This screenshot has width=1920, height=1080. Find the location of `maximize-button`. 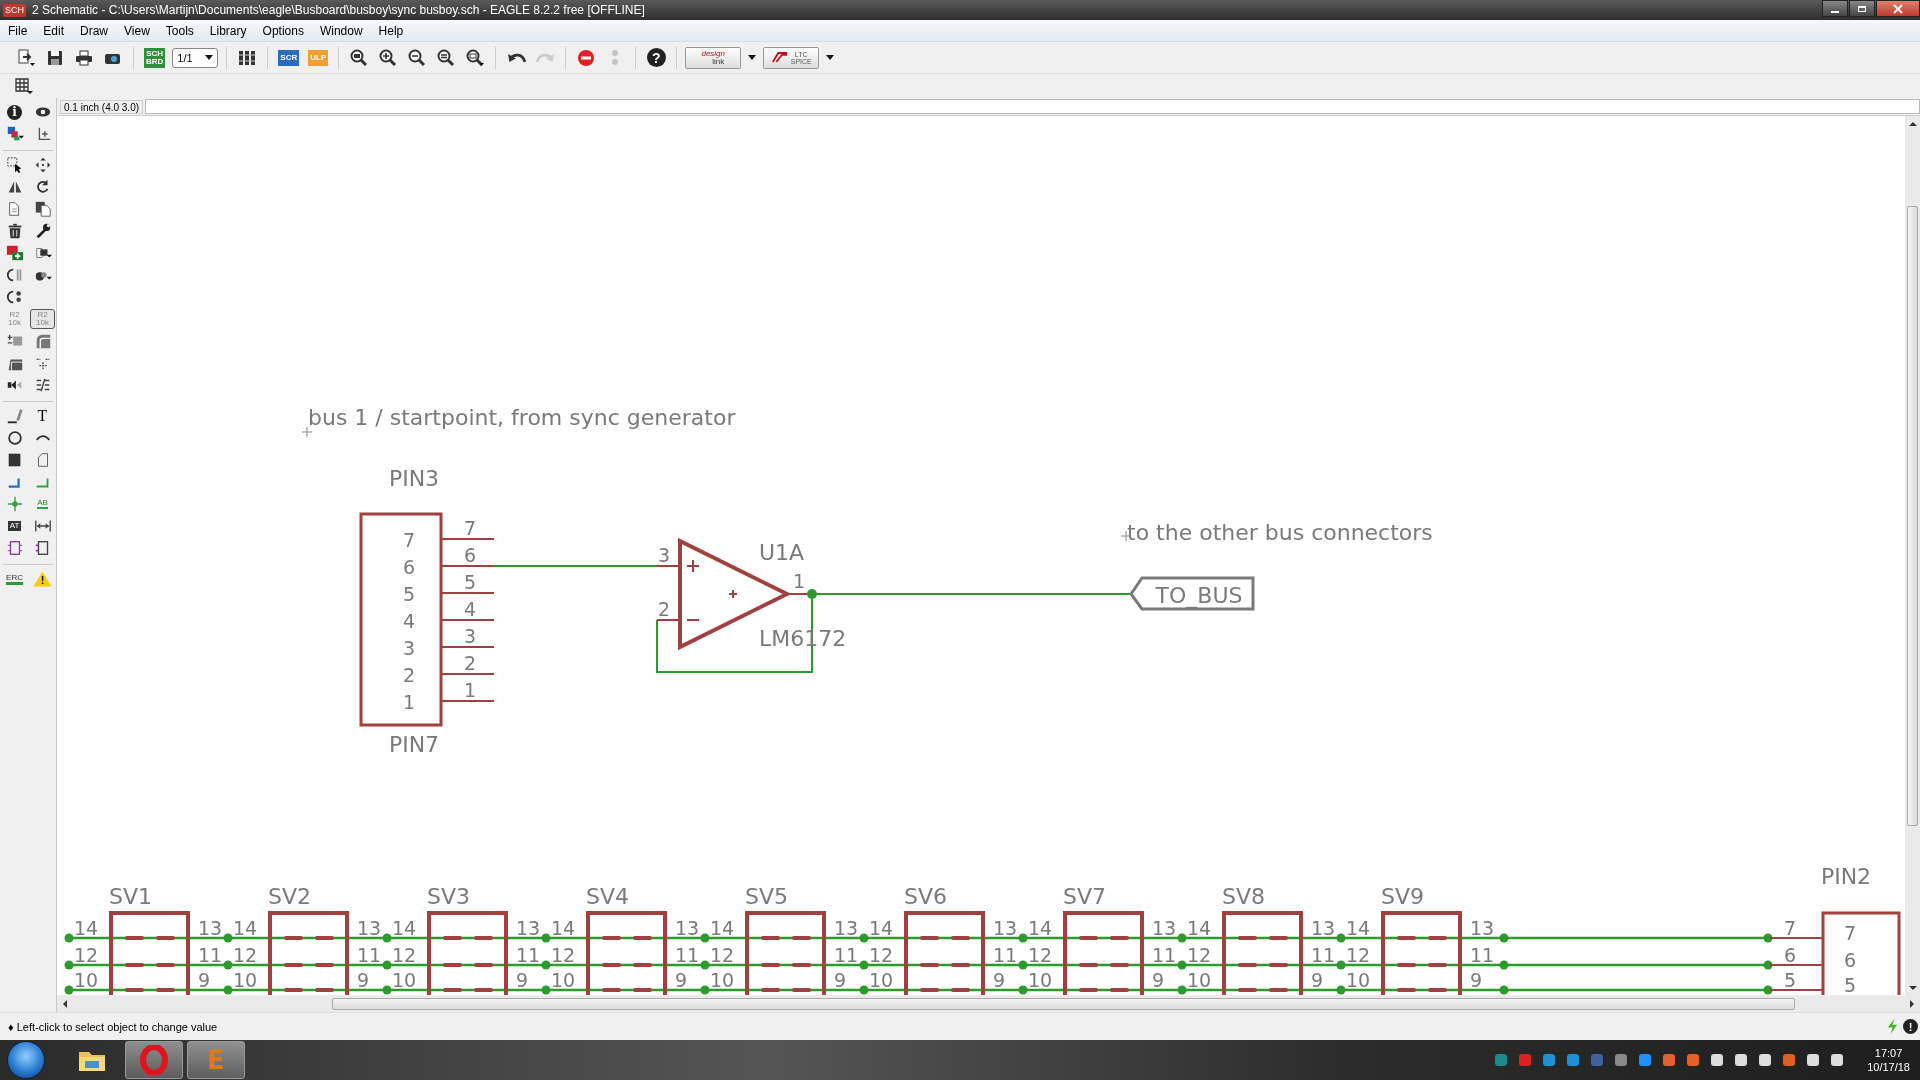

maximize-button is located at coordinates (1862, 8).